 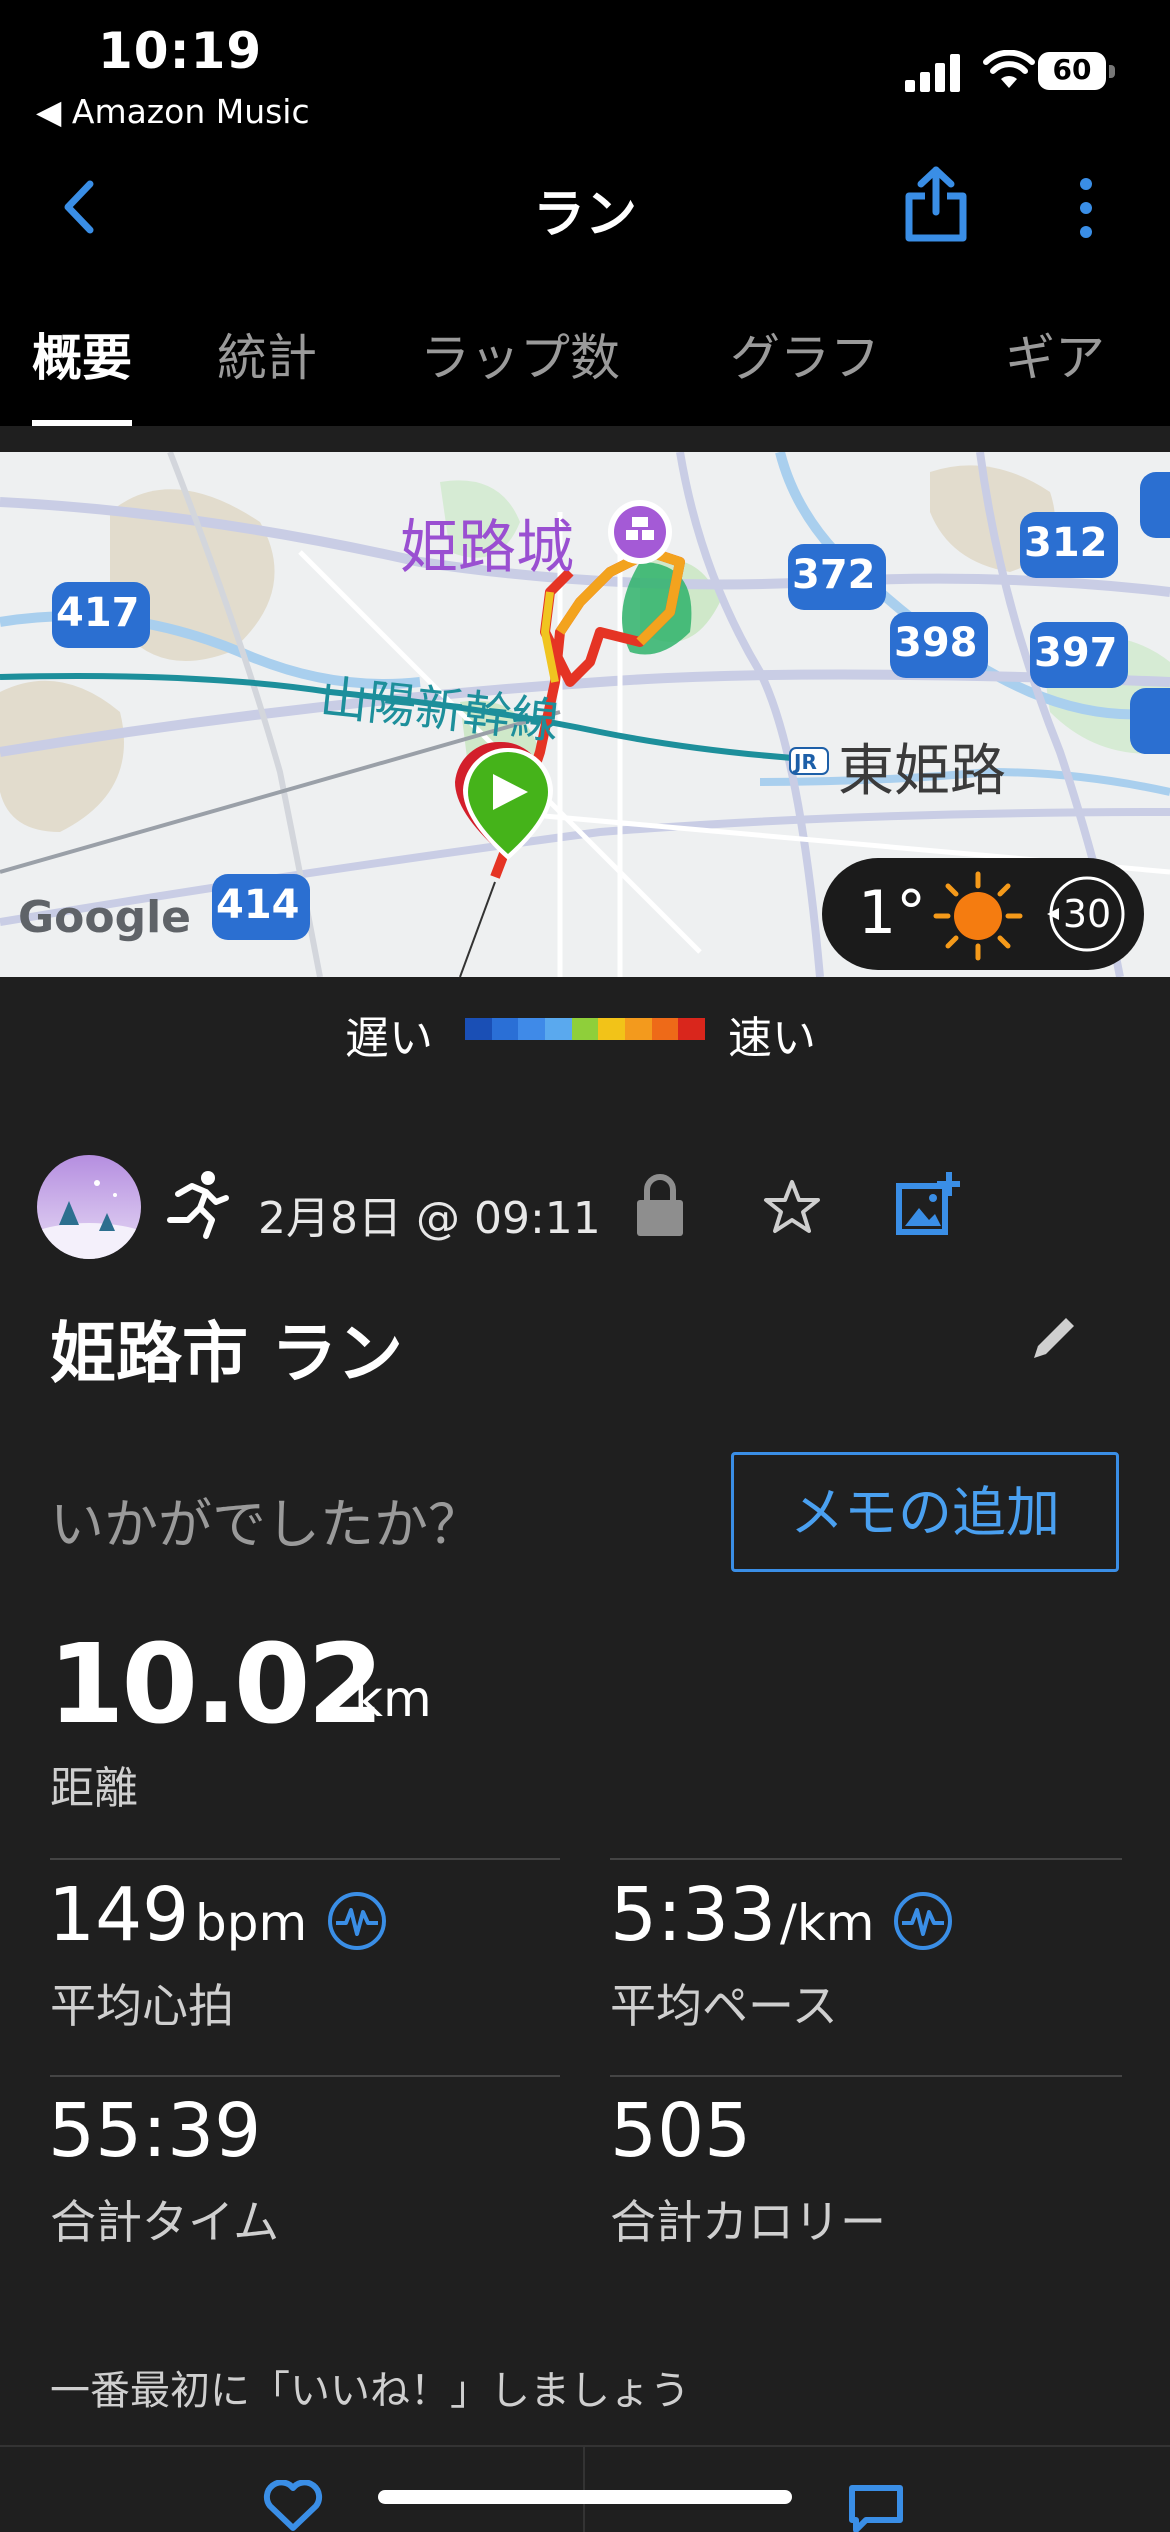 What do you see at coordinates (660, 1204) in the screenshot?
I see `lock-icon` at bounding box center [660, 1204].